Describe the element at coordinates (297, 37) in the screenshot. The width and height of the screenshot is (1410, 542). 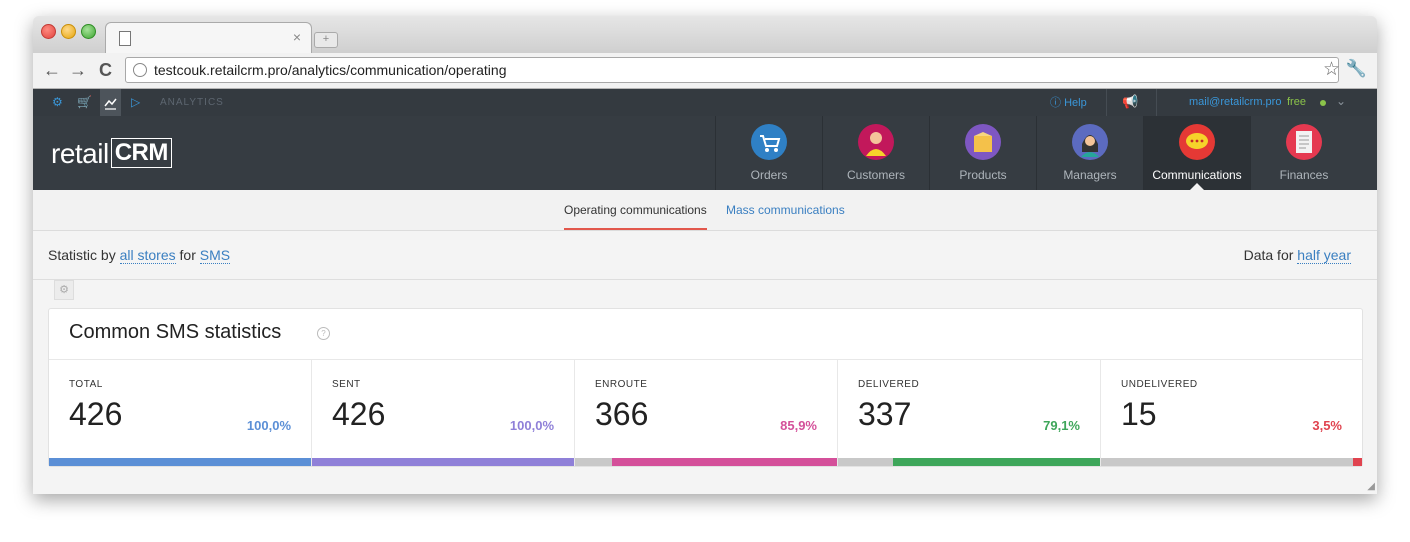
I see `close-tab-icon: ×` at that location.